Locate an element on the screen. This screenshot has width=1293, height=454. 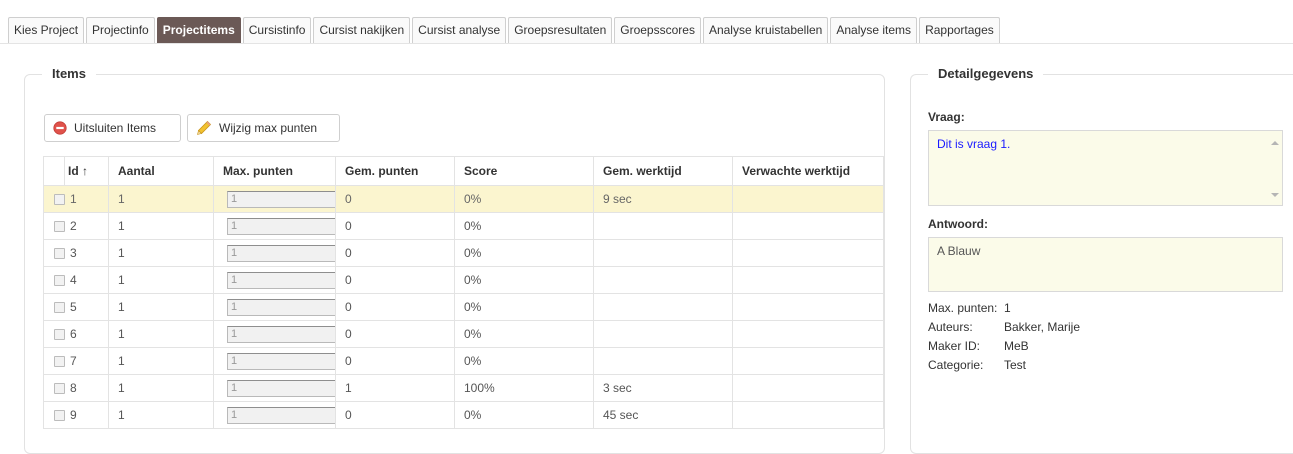
tab-cursistinfo: Cursistinfo is located at coordinates (277, 30).